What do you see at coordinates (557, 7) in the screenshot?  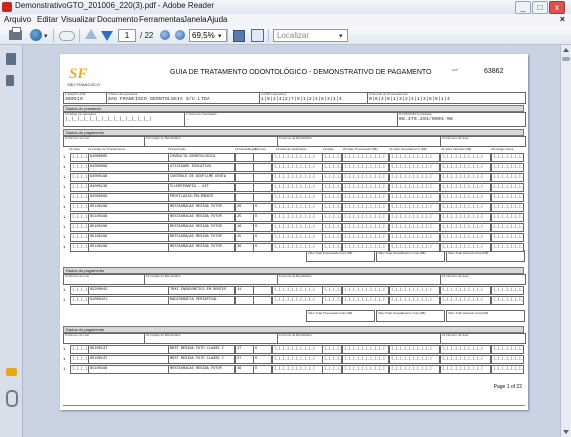 I see `close-button: x` at bounding box center [557, 7].